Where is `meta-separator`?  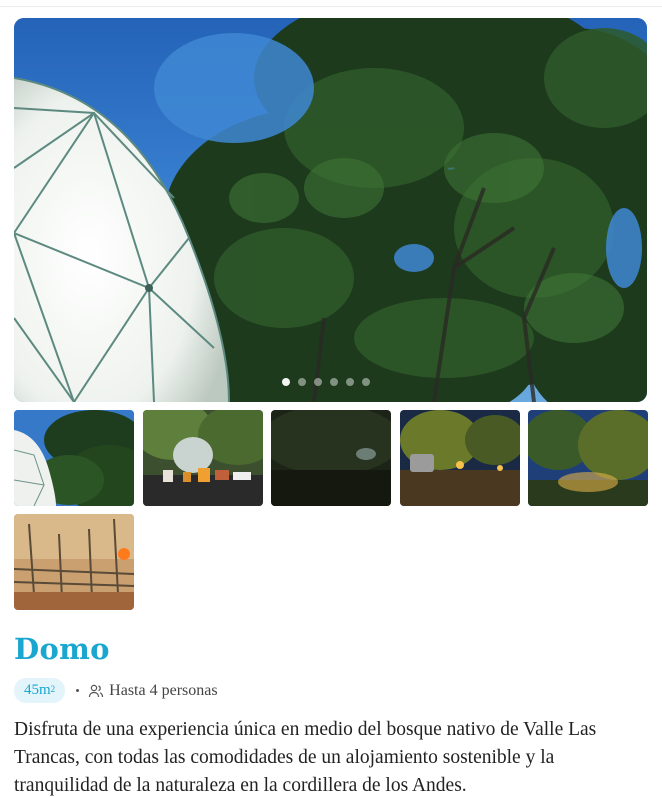
meta-separator is located at coordinates (78, 690).